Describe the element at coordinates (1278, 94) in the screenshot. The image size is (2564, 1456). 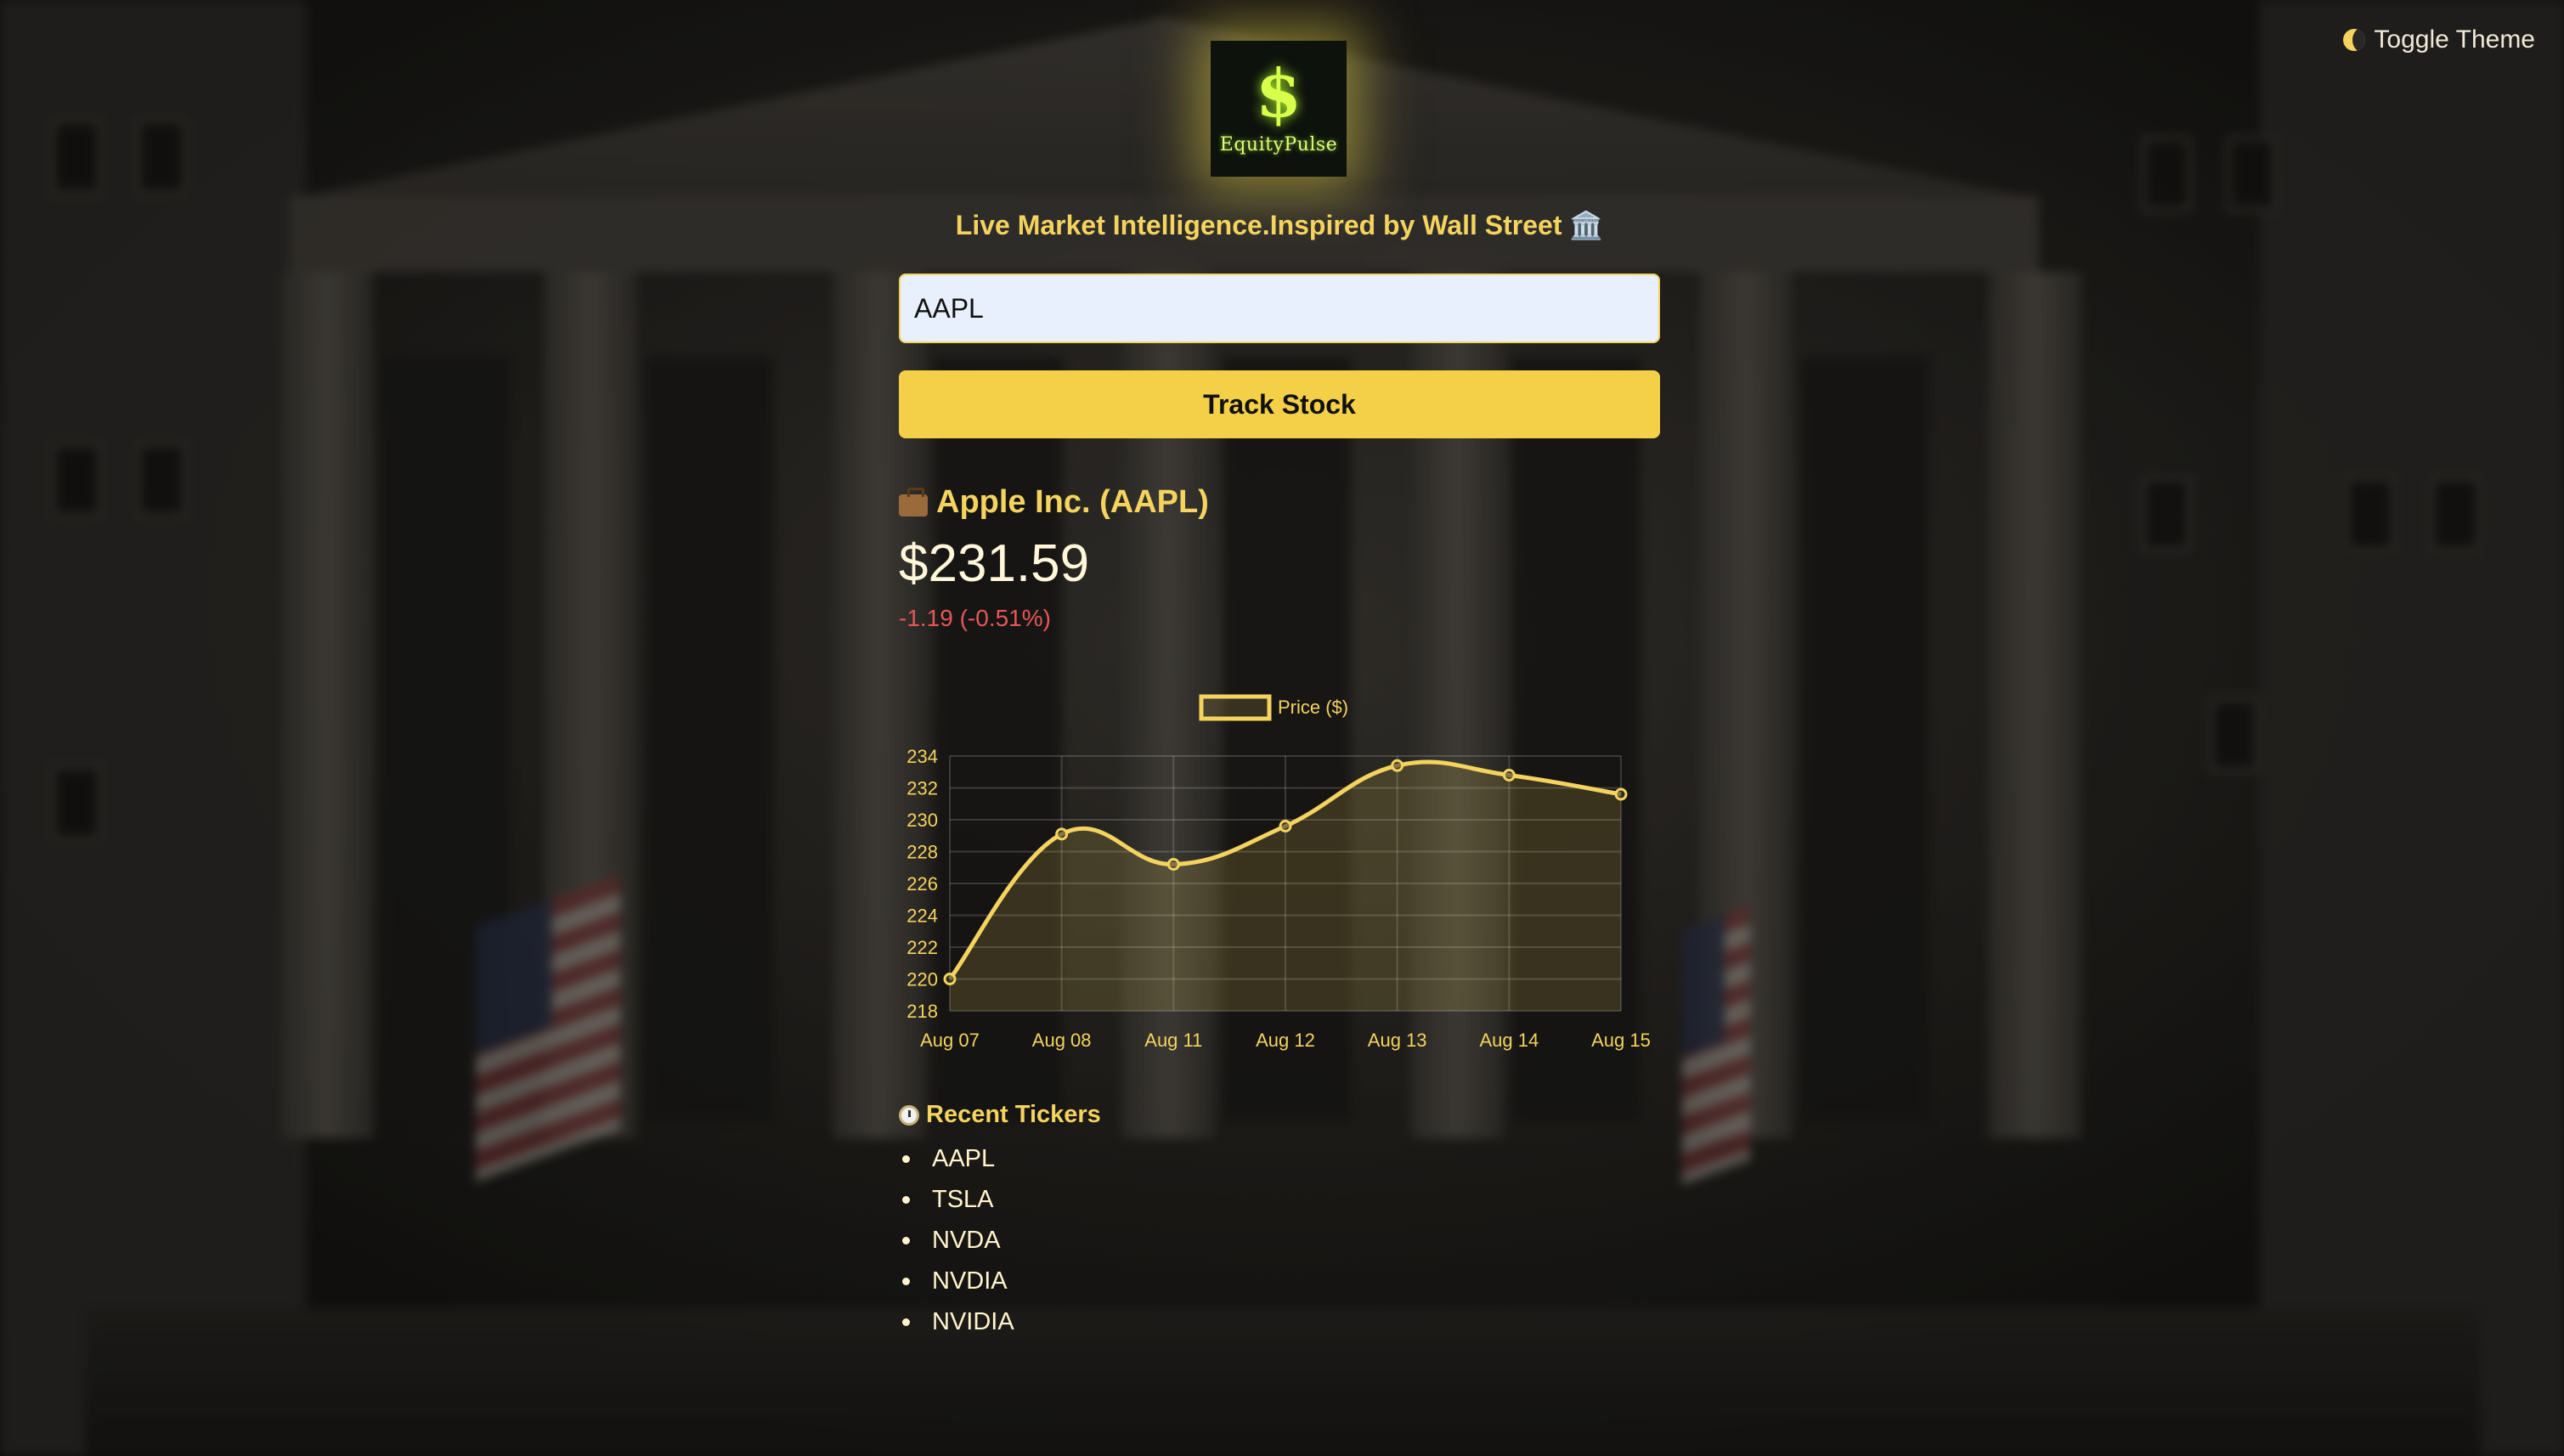
I see `dollar-icon: $` at that location.